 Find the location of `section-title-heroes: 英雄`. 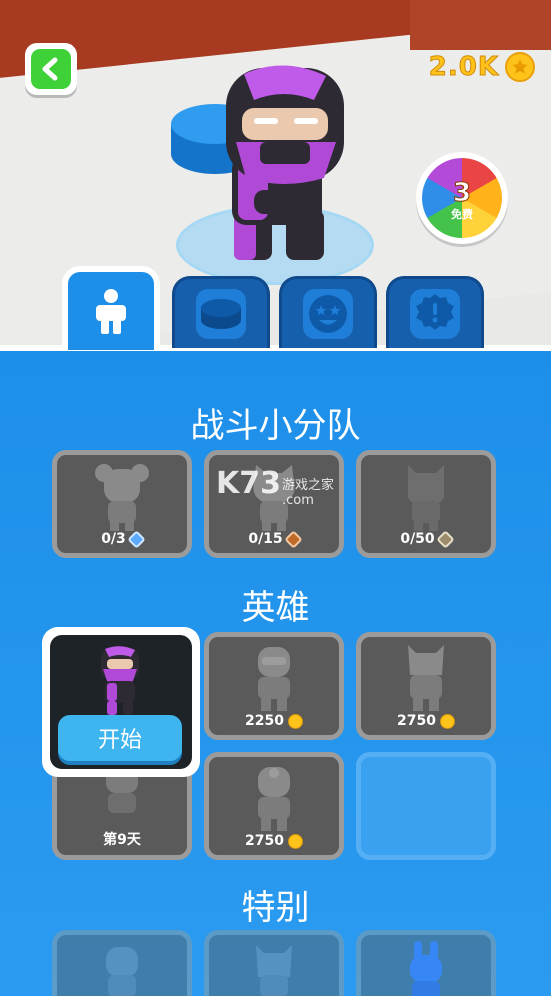

section-title-heroes: 英雄 is located at coordinates (275, 608).